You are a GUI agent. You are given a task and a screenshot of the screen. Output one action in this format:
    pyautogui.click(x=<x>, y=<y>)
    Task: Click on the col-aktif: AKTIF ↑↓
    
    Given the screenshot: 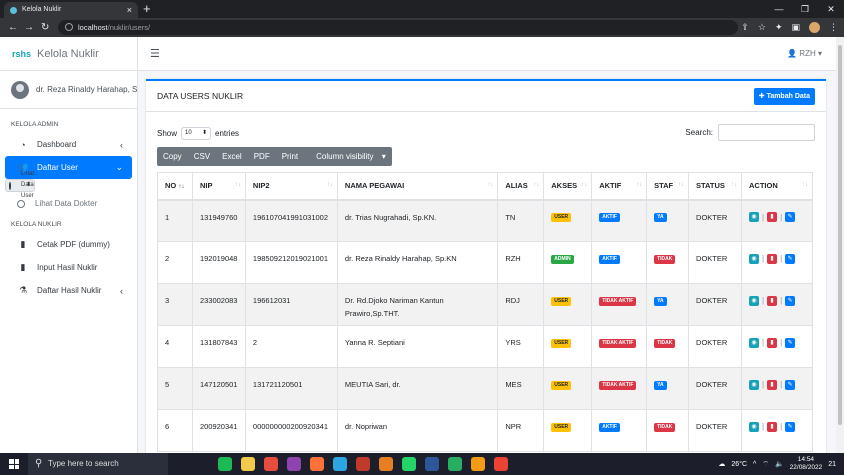 What is the action you would take?
    pyautogui.click(x=619, y=186)
    